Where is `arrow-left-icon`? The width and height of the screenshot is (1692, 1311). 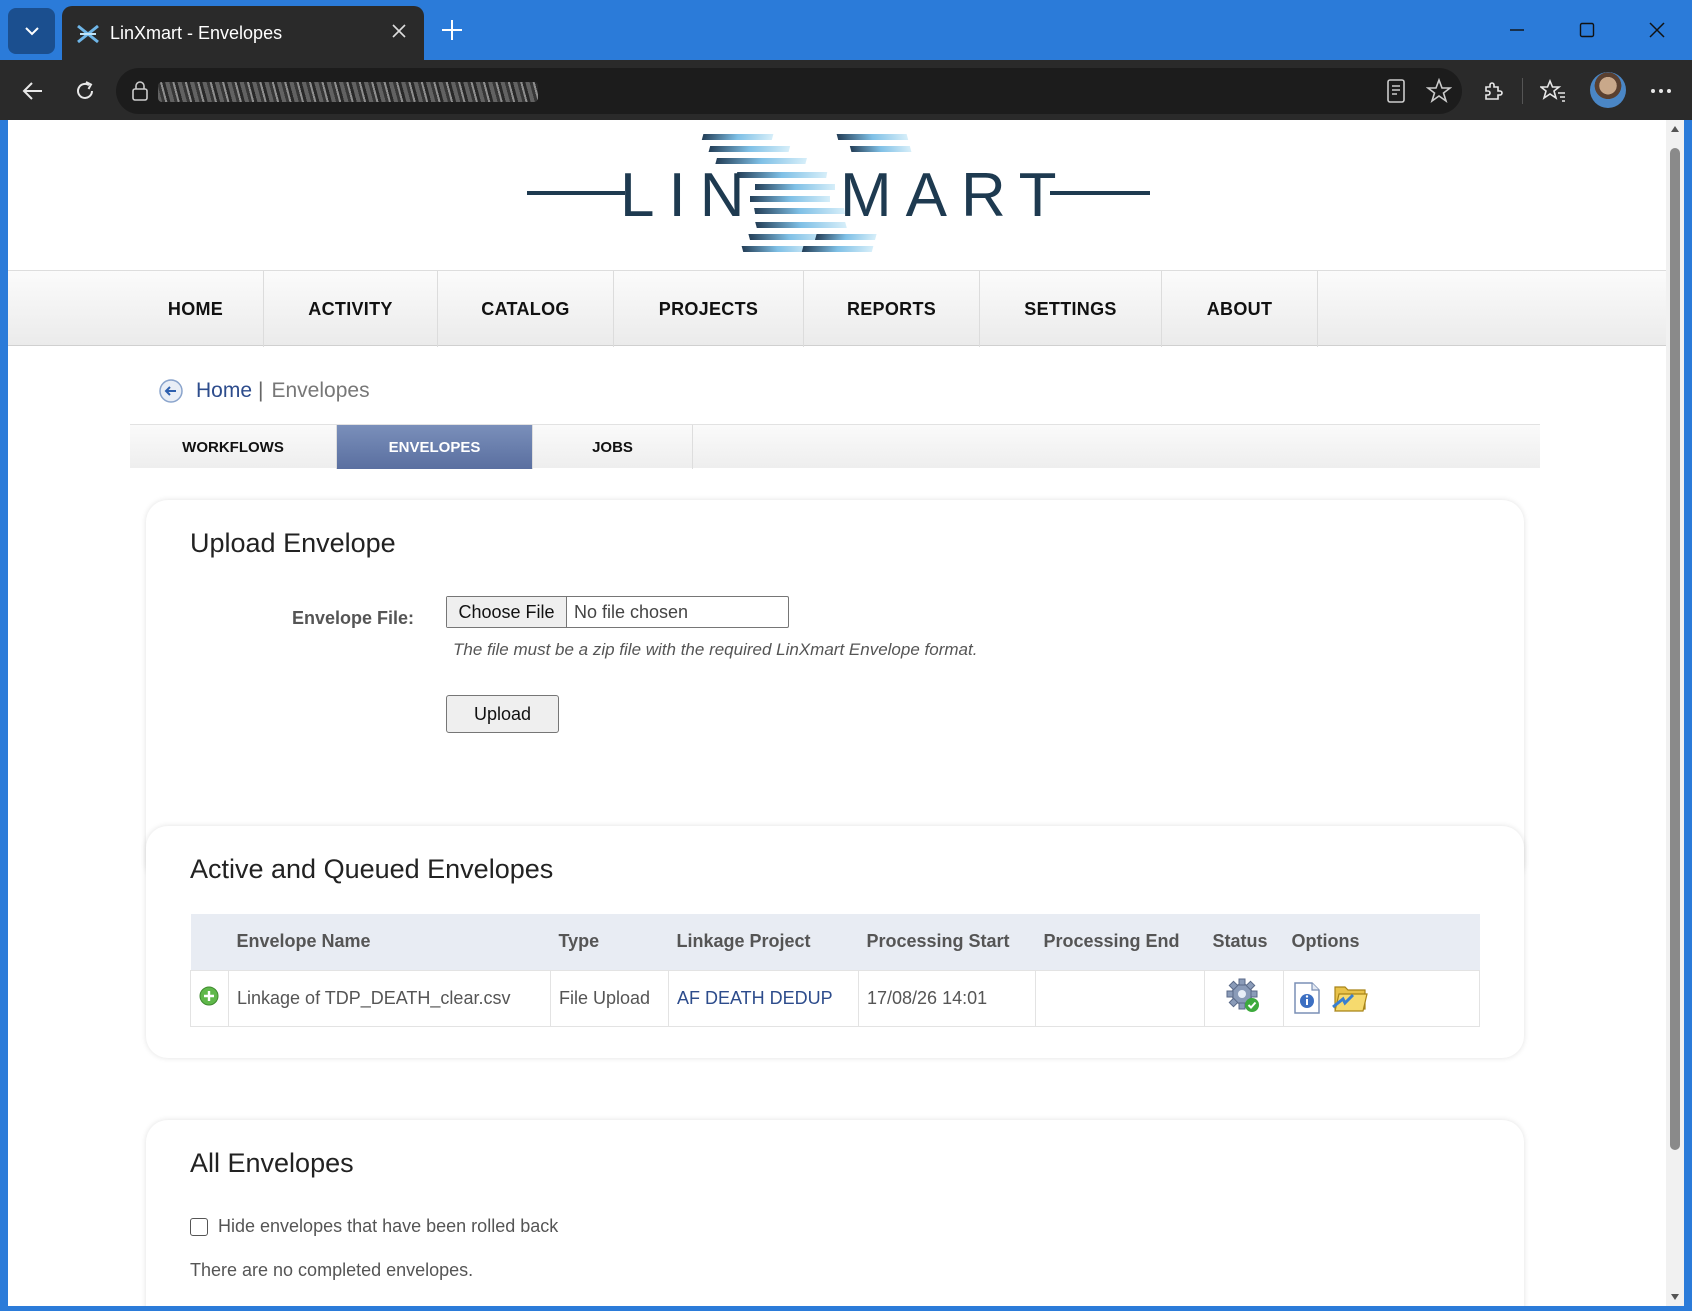
arrow-left-icon is located at coordinates (32, 91).